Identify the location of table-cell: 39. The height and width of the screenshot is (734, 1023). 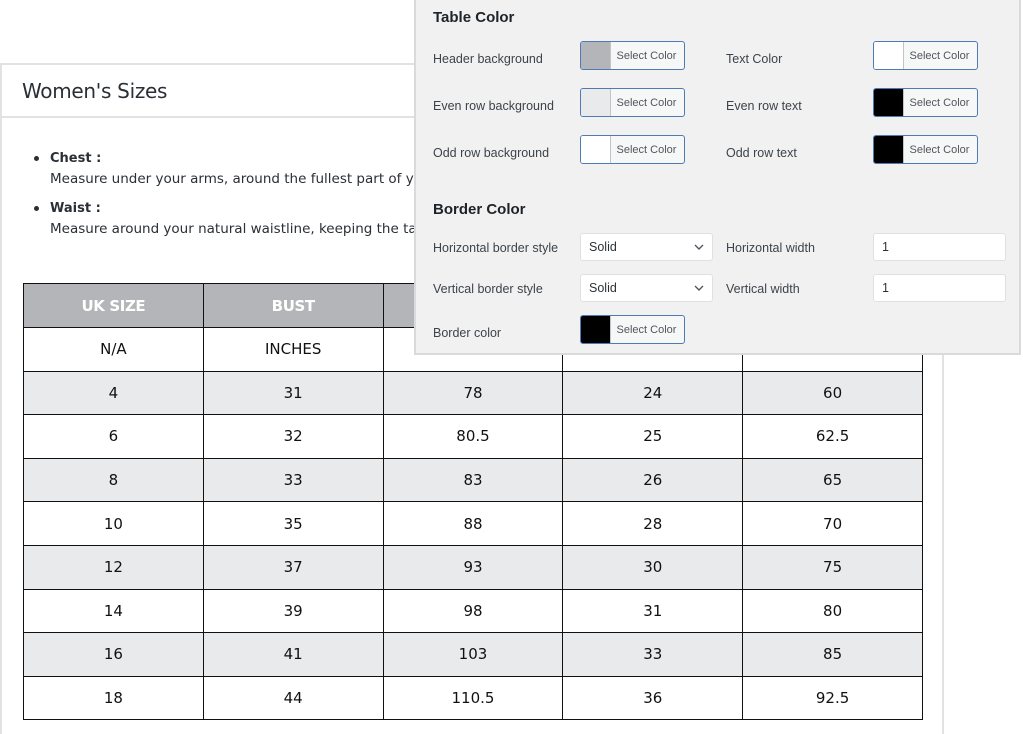
(293, 611).